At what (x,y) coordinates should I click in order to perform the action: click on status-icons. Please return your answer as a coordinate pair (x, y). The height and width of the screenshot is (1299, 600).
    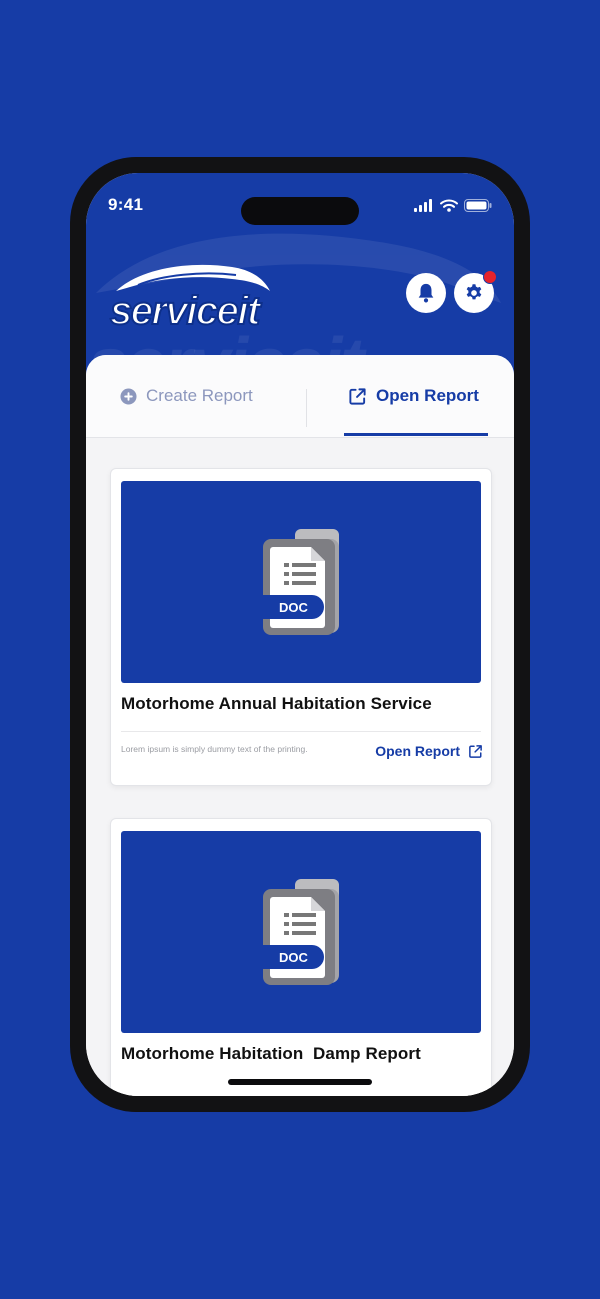
    Looking at the image, I should click on (453, 205).